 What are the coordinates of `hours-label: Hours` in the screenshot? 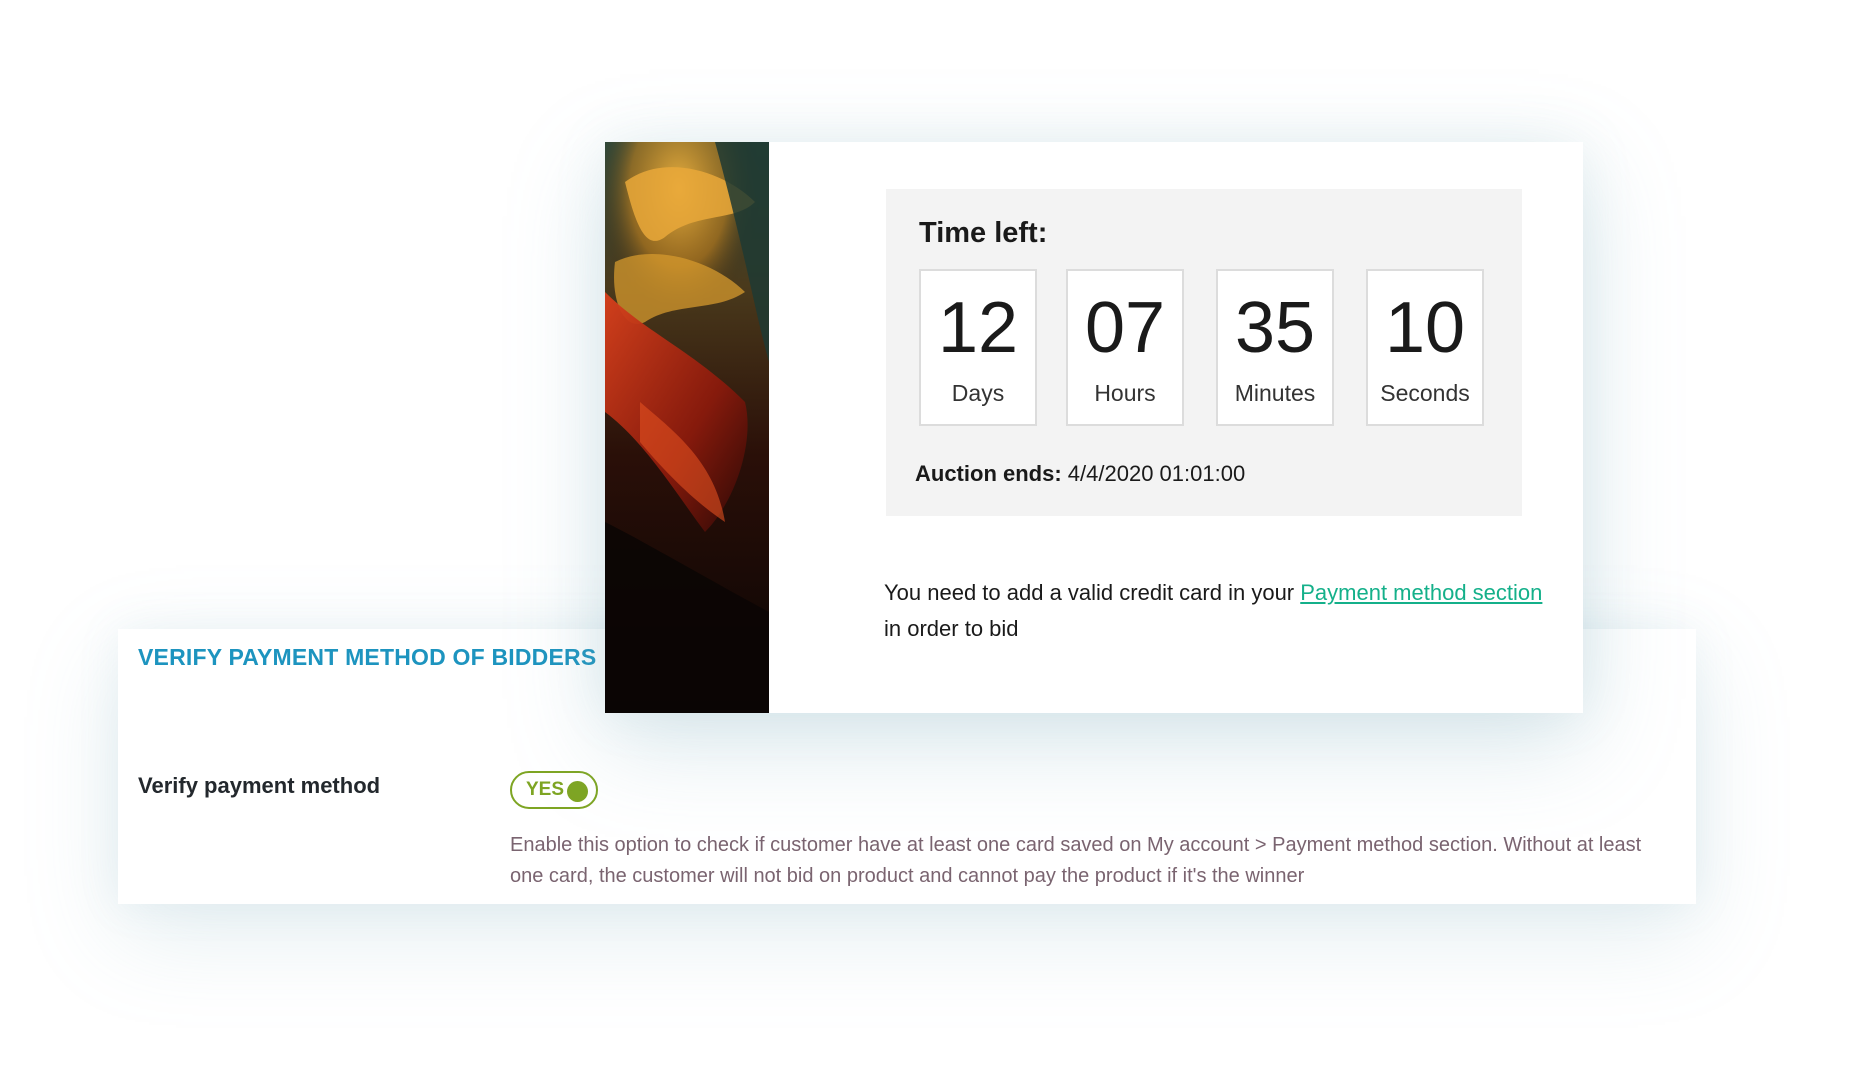 It's located at (1125, 393).